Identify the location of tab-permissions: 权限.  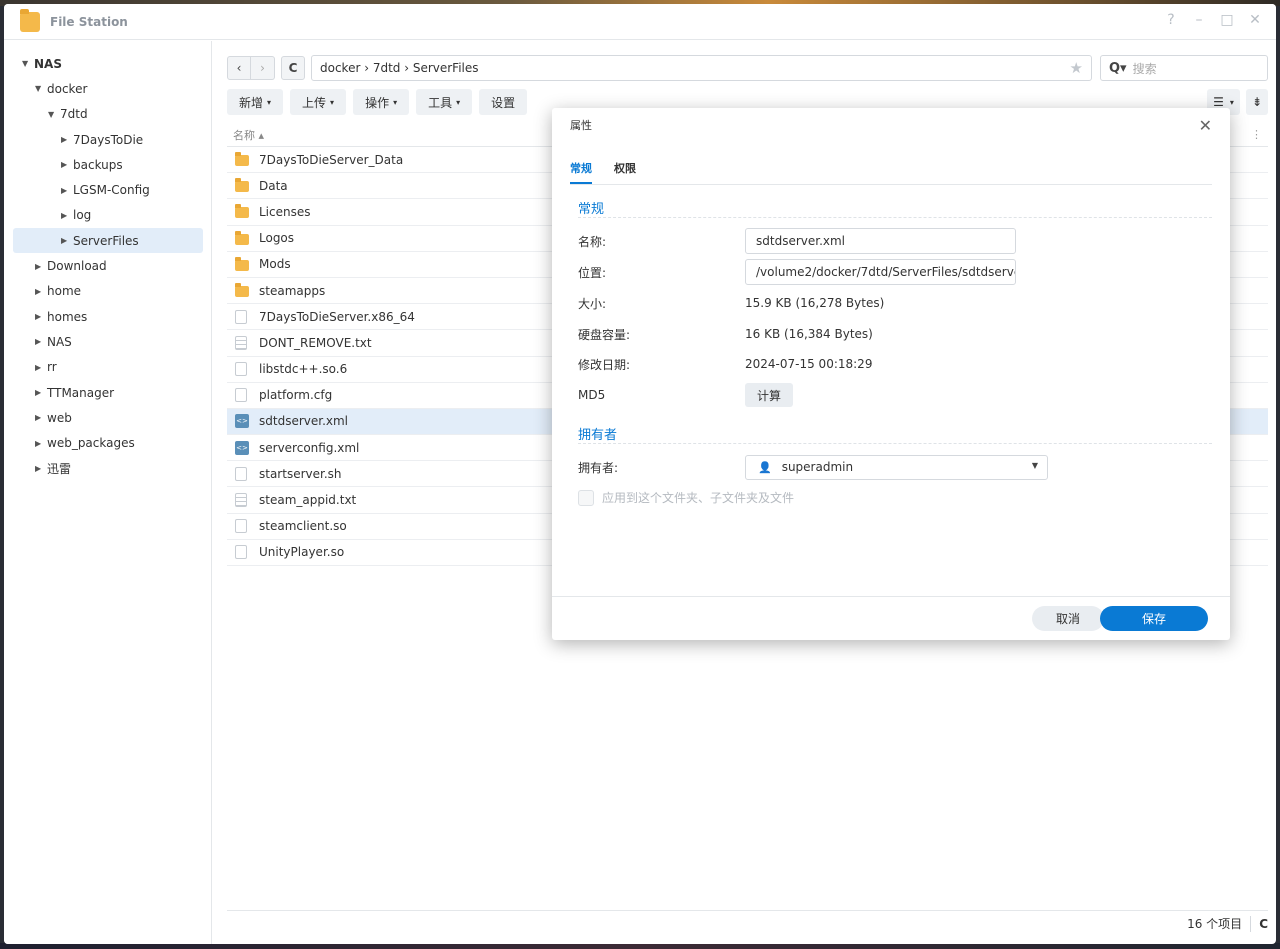
(625, 170).